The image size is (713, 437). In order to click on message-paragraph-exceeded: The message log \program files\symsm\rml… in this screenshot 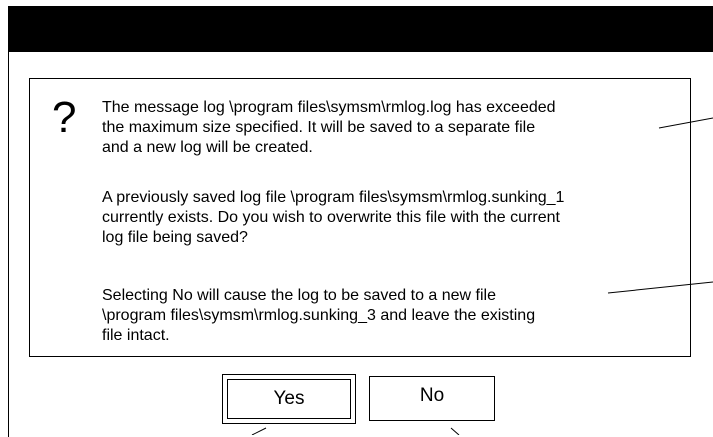, I will do `click(329, 127)`.